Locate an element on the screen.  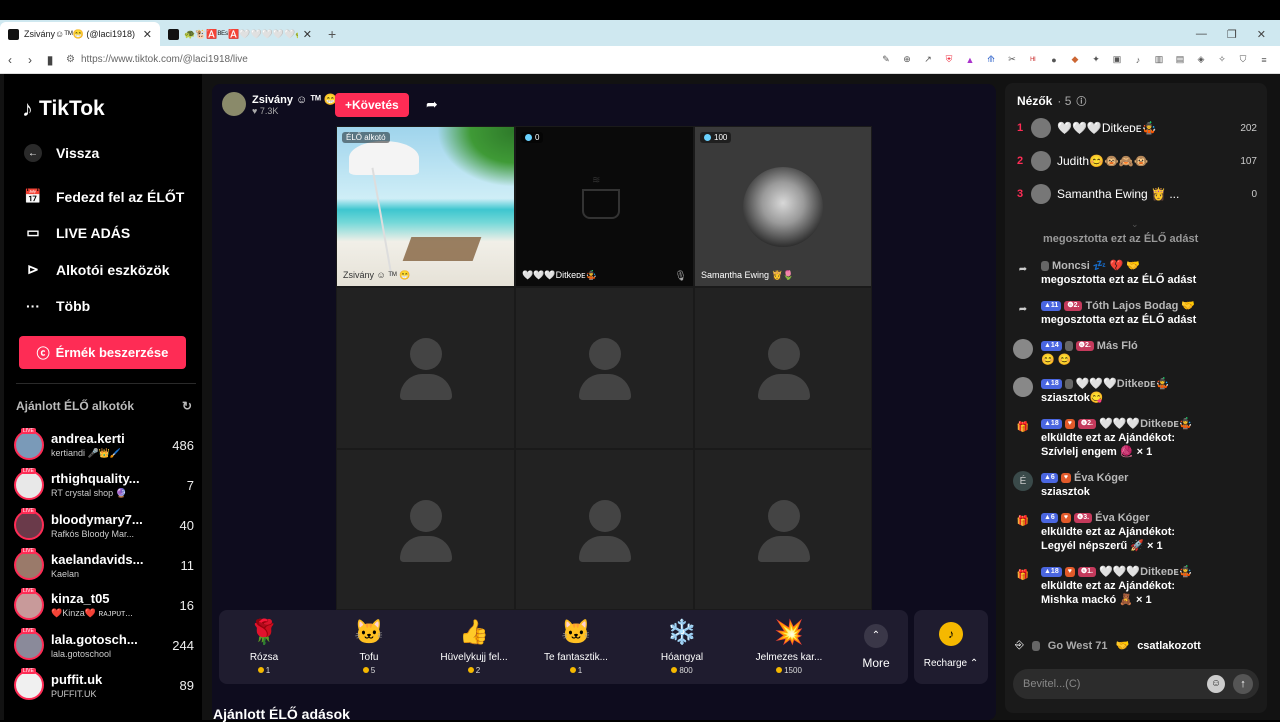
nav-live-broadcast: ▭ LIVE ADÁS is located at coordinates (77, 232).